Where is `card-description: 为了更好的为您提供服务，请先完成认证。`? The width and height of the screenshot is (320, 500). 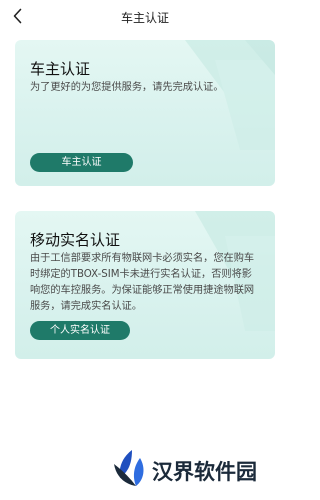 card-description: 为了更好的为您提供服务，请先完成认证。 is located at coordinates (127, 87).